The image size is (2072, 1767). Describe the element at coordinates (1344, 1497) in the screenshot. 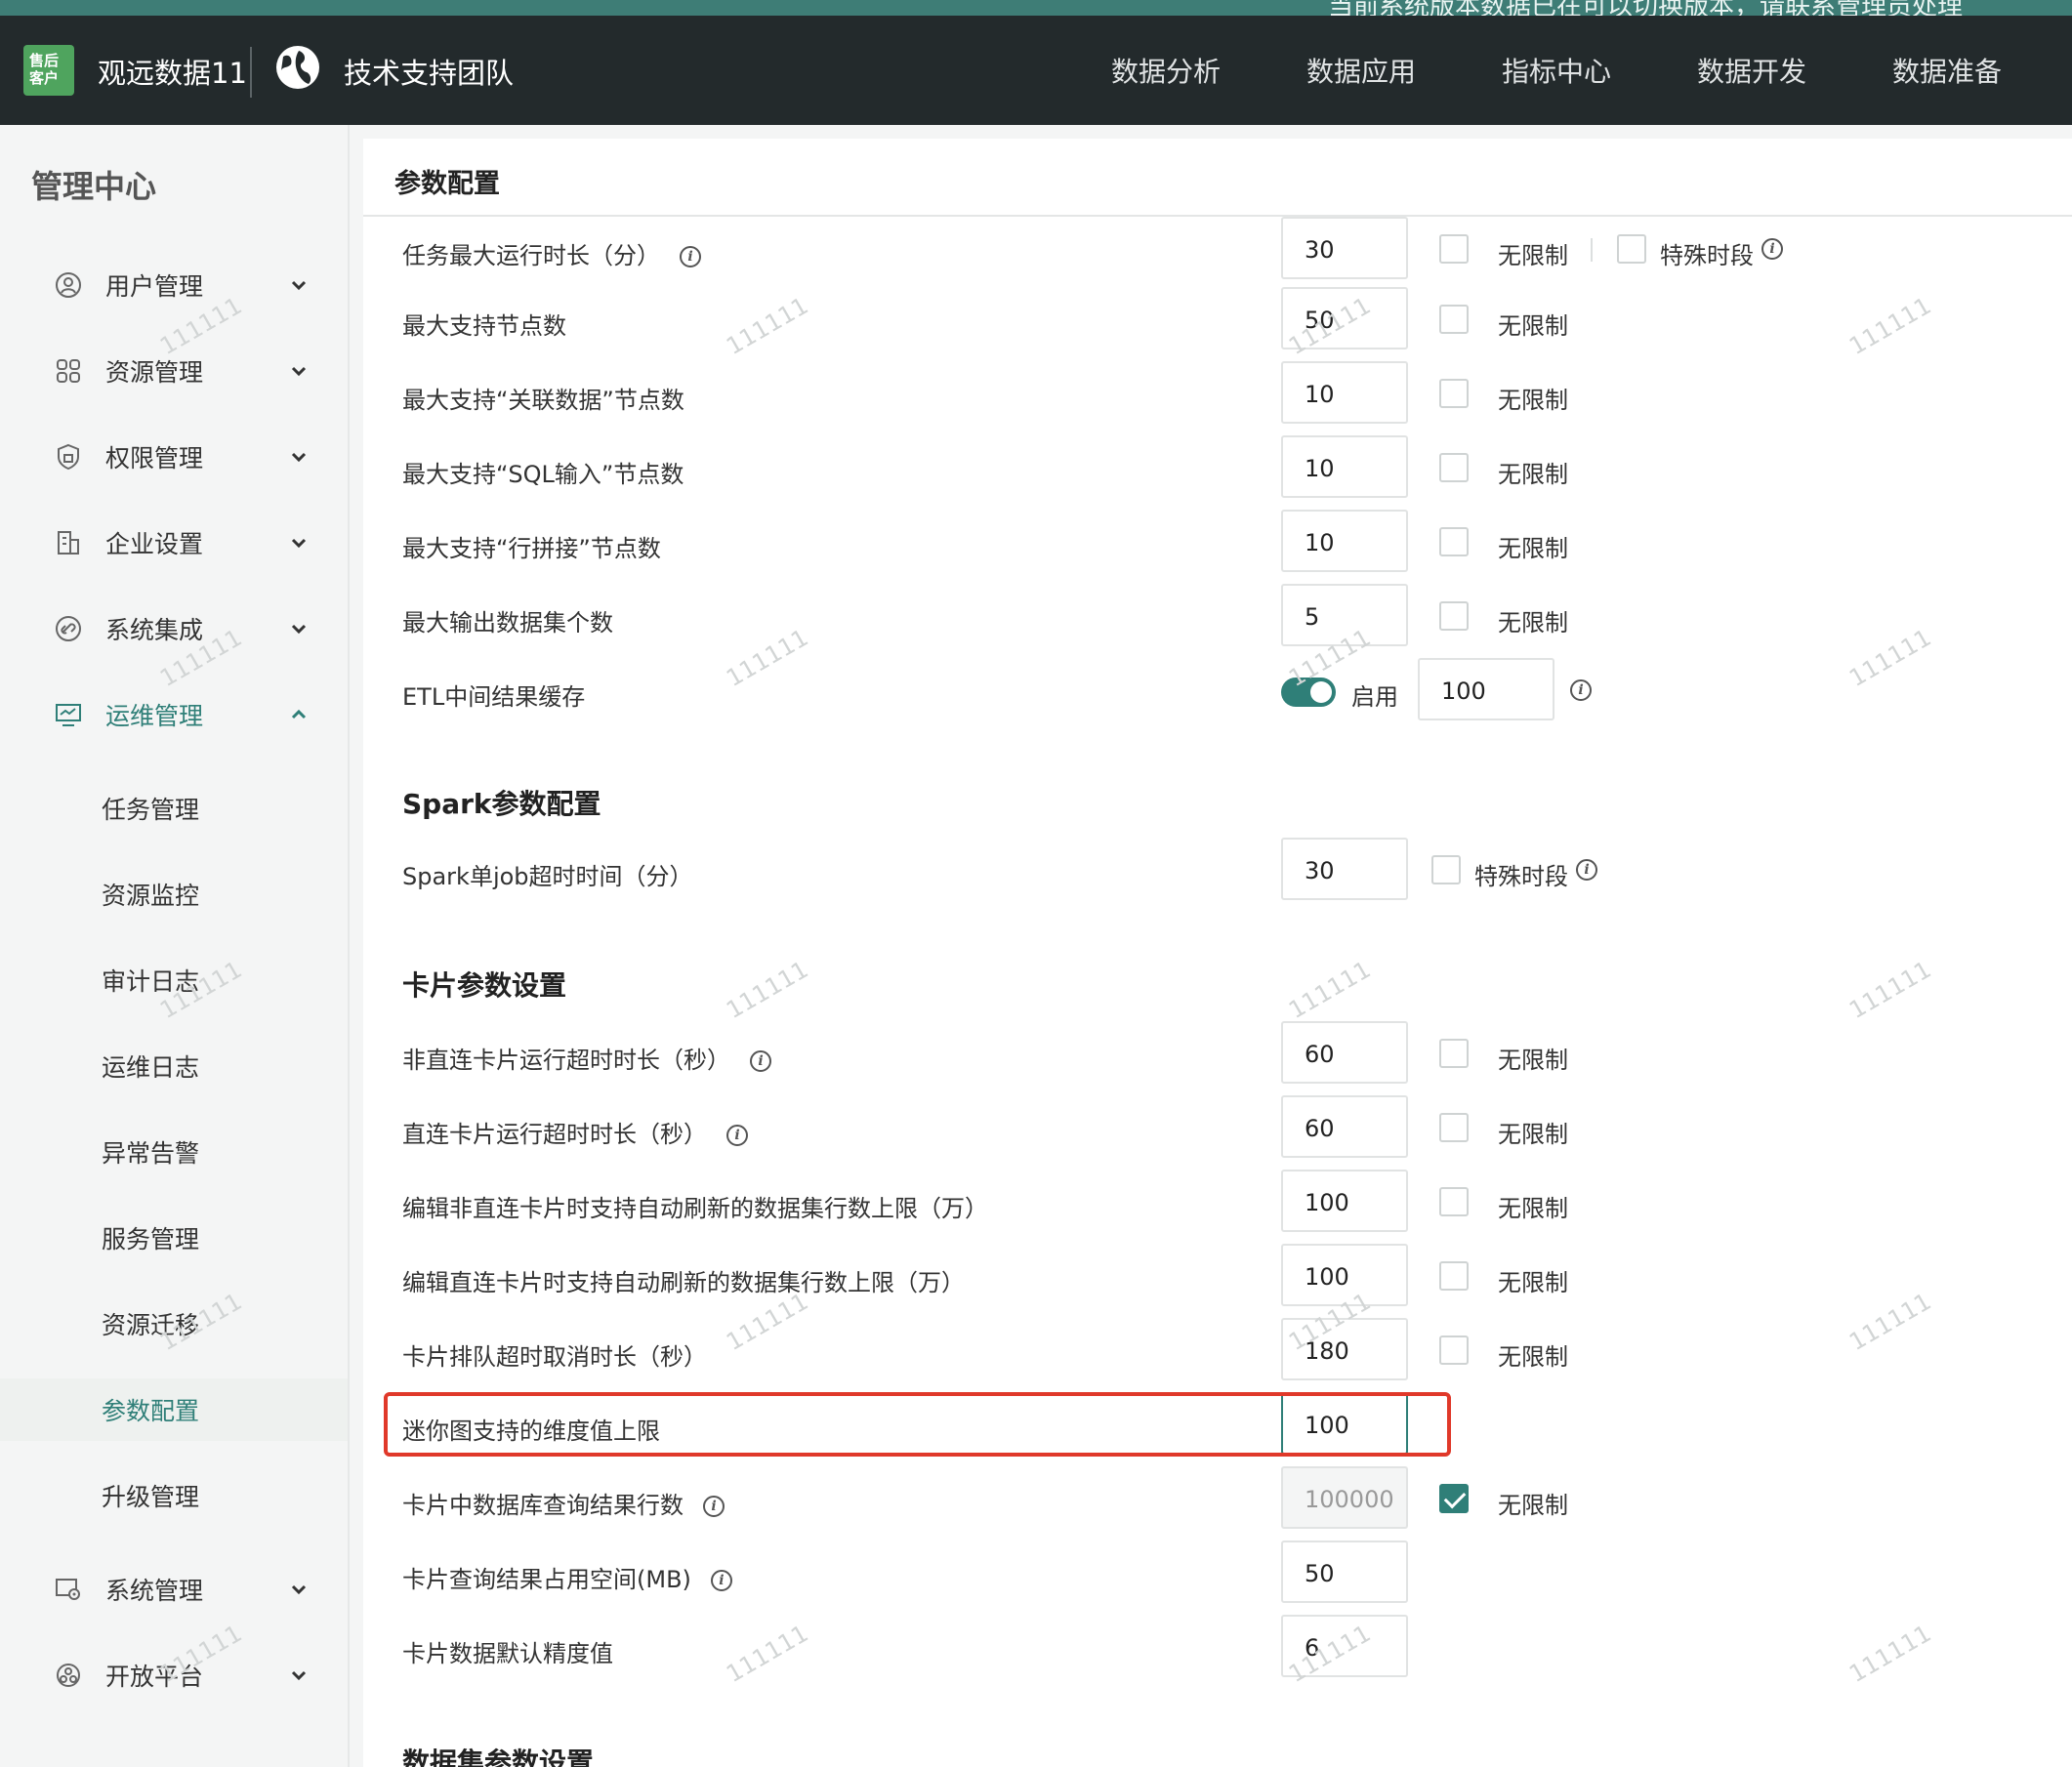

I see `param-input: 100000` at that location.